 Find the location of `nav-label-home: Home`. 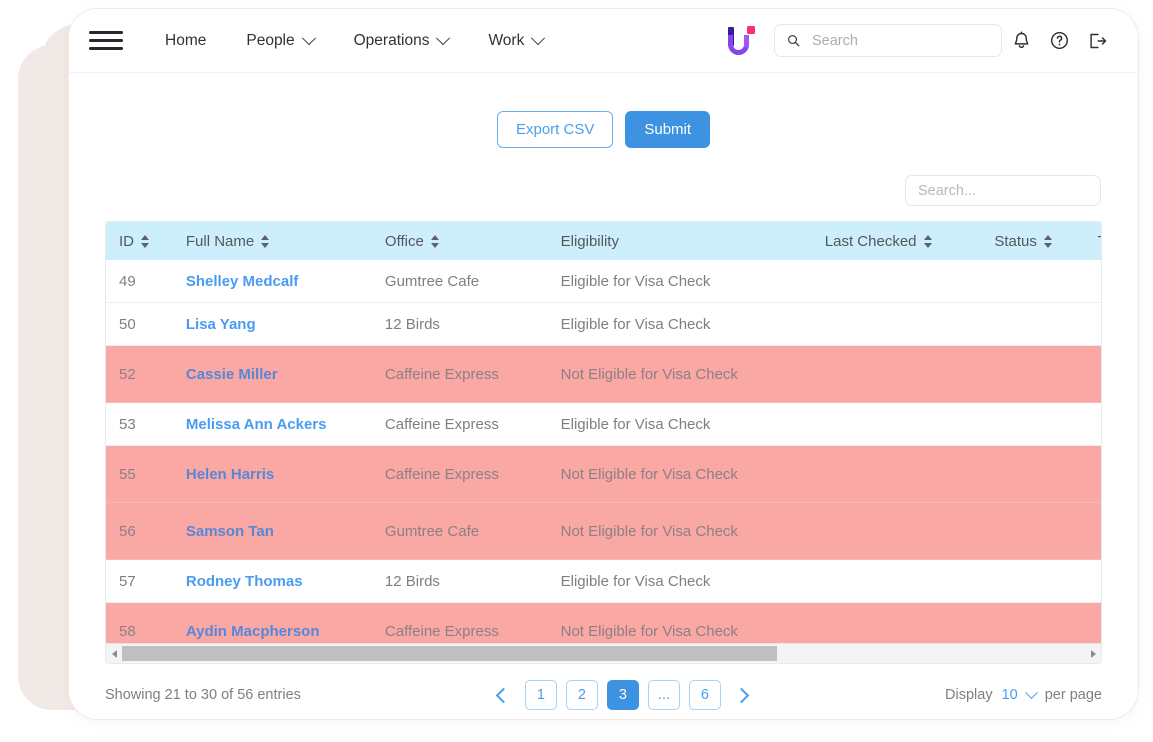

nav-label-home: Home is located at coordinates (186, 40).